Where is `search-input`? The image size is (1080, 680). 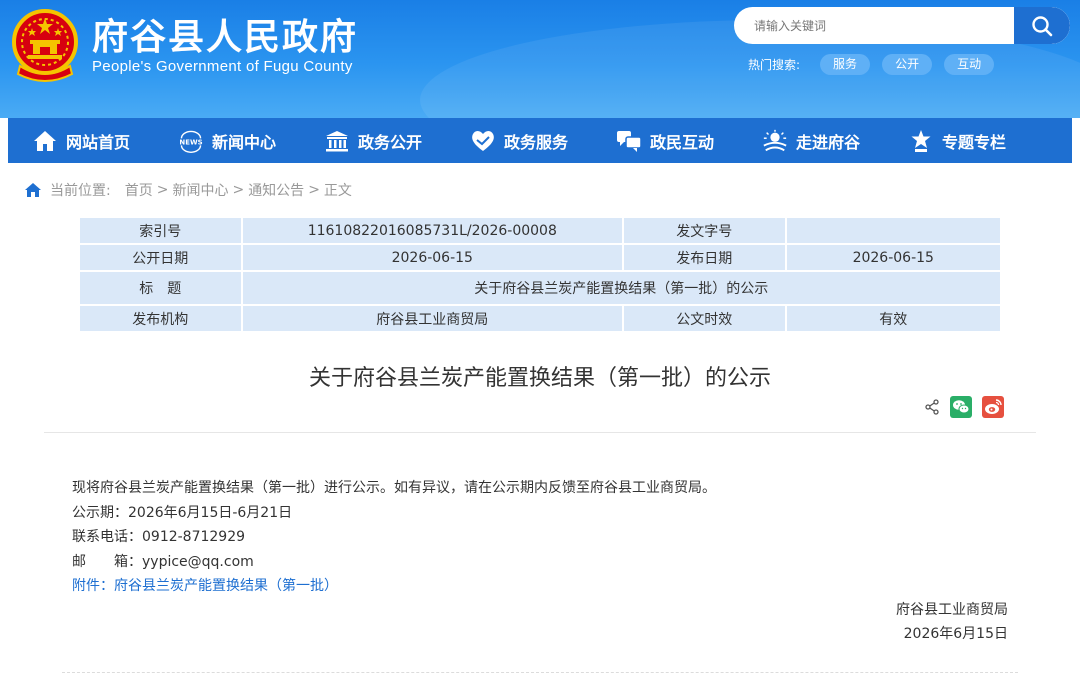
search-input is located at coordinates (874, 25).